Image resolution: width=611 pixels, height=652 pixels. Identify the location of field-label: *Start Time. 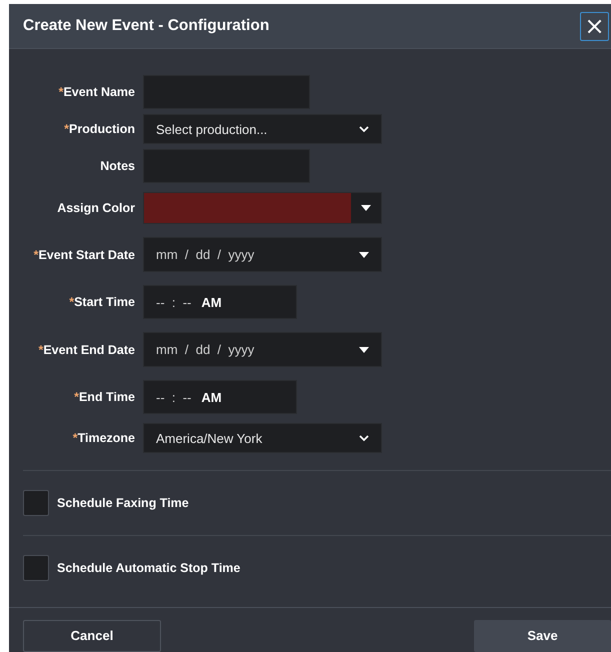
(102, 302).